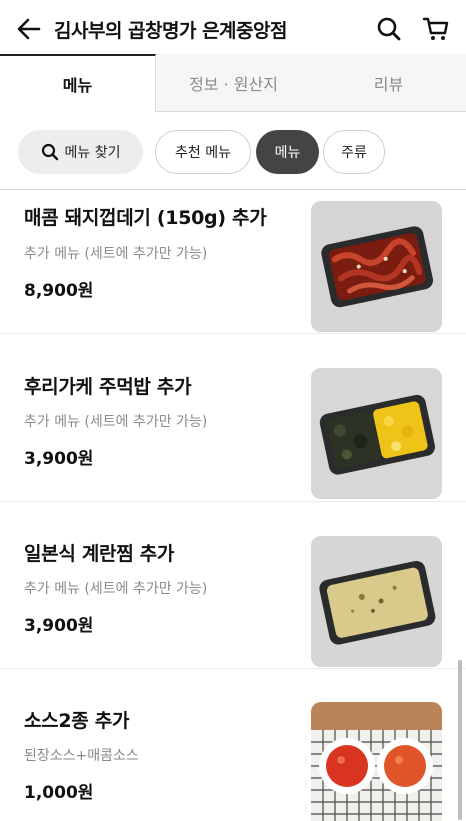 This screenshot has width=466, height=821. I want to click on menu-item-name: 일본식 계란찜 추가, so click(99, 554).